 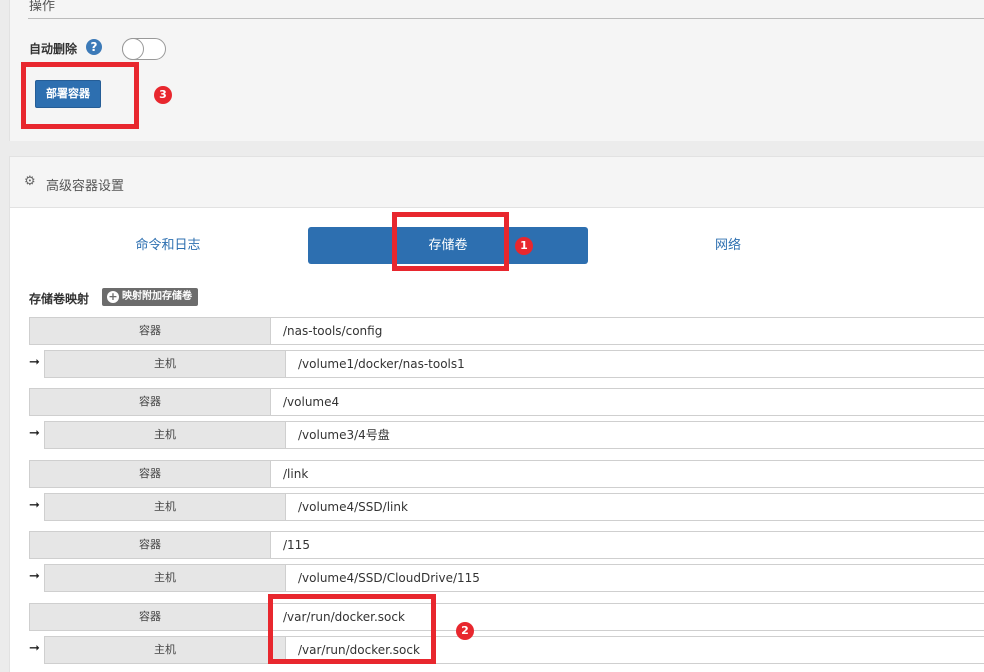 What do you see at coordinates (157, 296) in the screenshot?
I see `add-volume-label: 映射附加存储卷` at bounding box center [157, 296].